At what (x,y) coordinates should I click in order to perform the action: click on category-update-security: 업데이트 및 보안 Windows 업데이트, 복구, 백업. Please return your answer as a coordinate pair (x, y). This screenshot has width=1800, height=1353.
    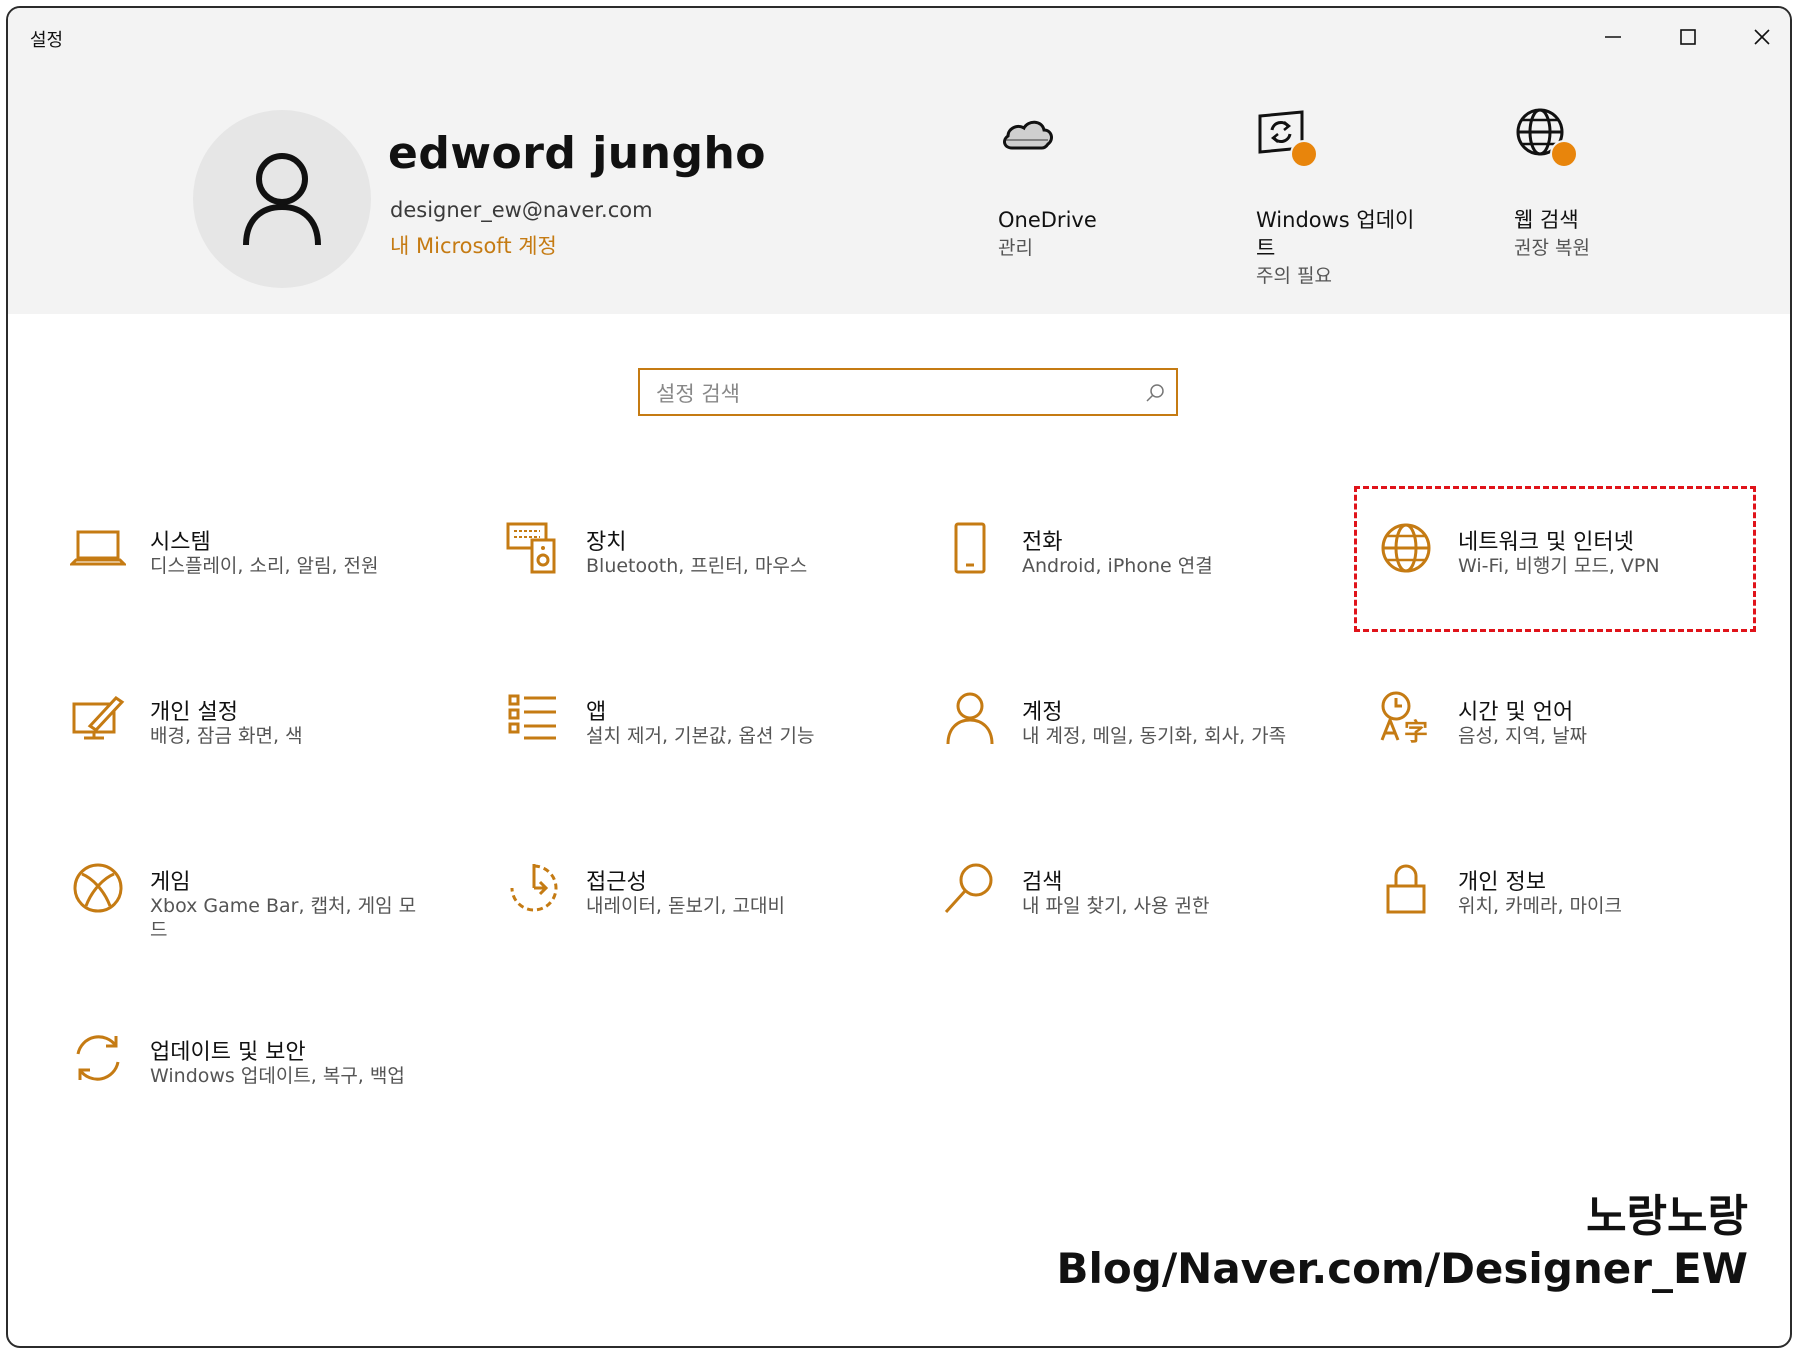
    Looking at the image, I should click on (260, 1090).